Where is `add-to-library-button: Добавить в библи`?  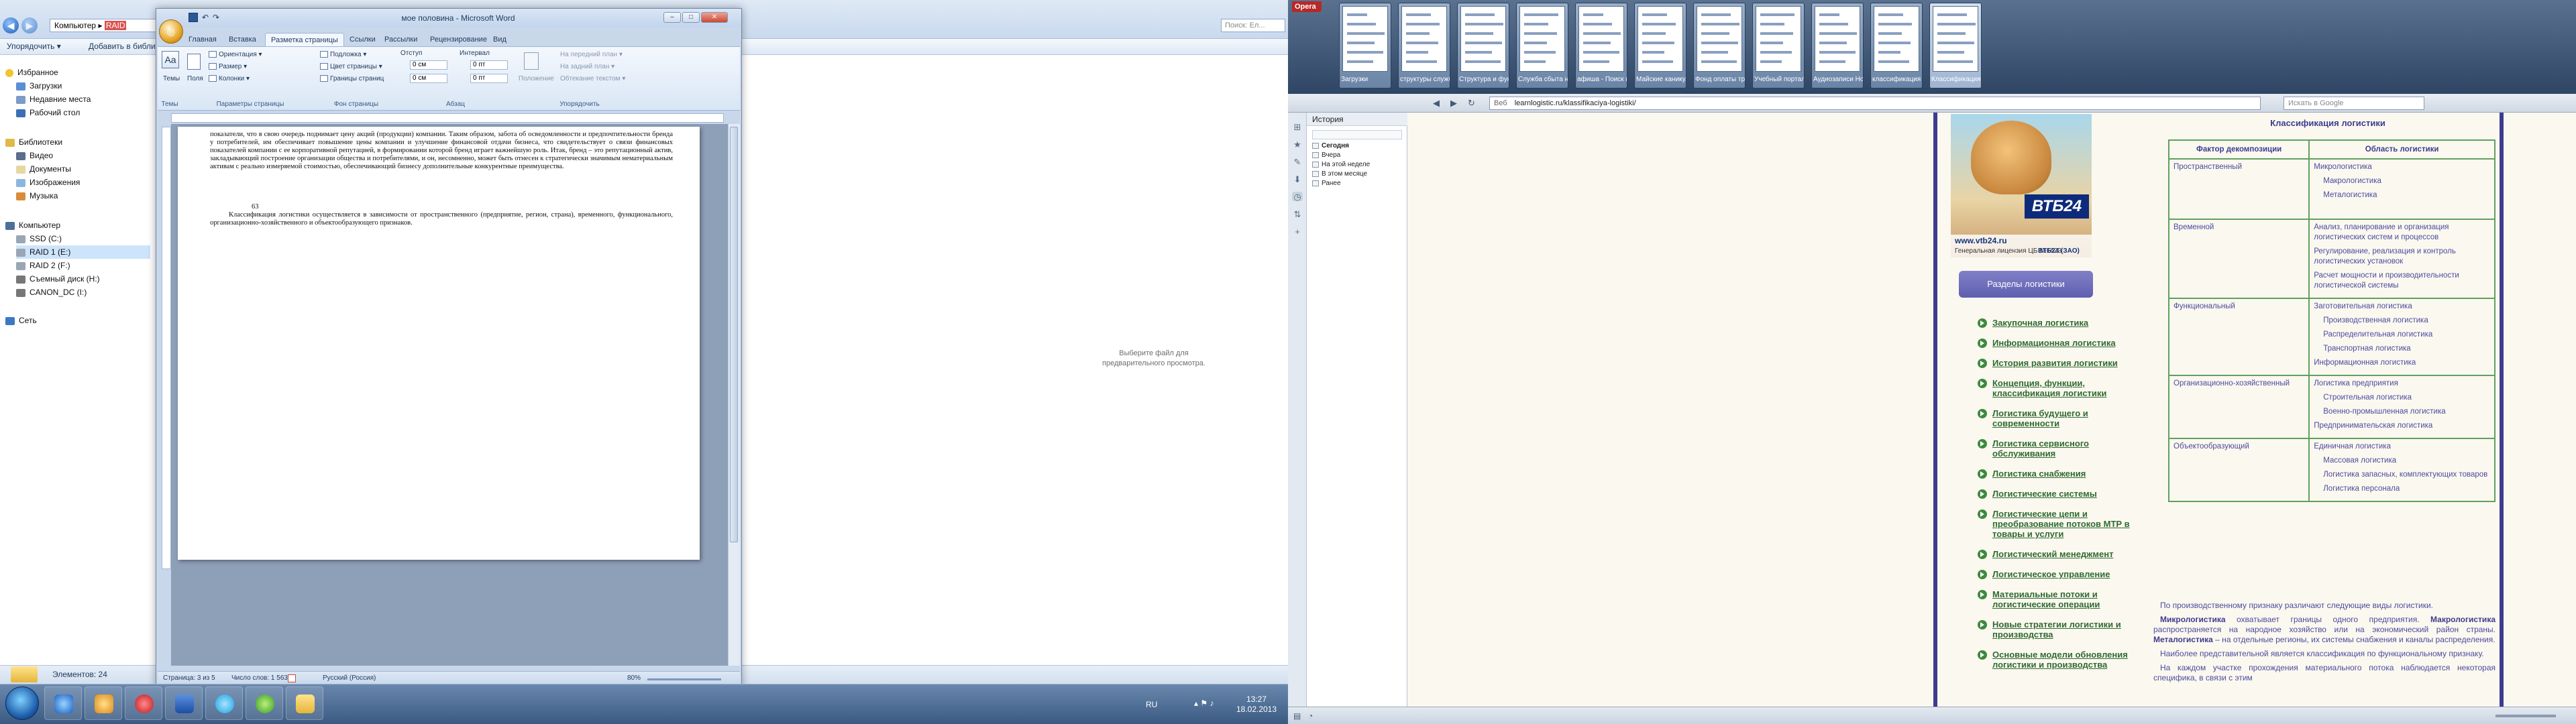
add-to-library-button: Добавить в библи is located at coordinates (122, 46).